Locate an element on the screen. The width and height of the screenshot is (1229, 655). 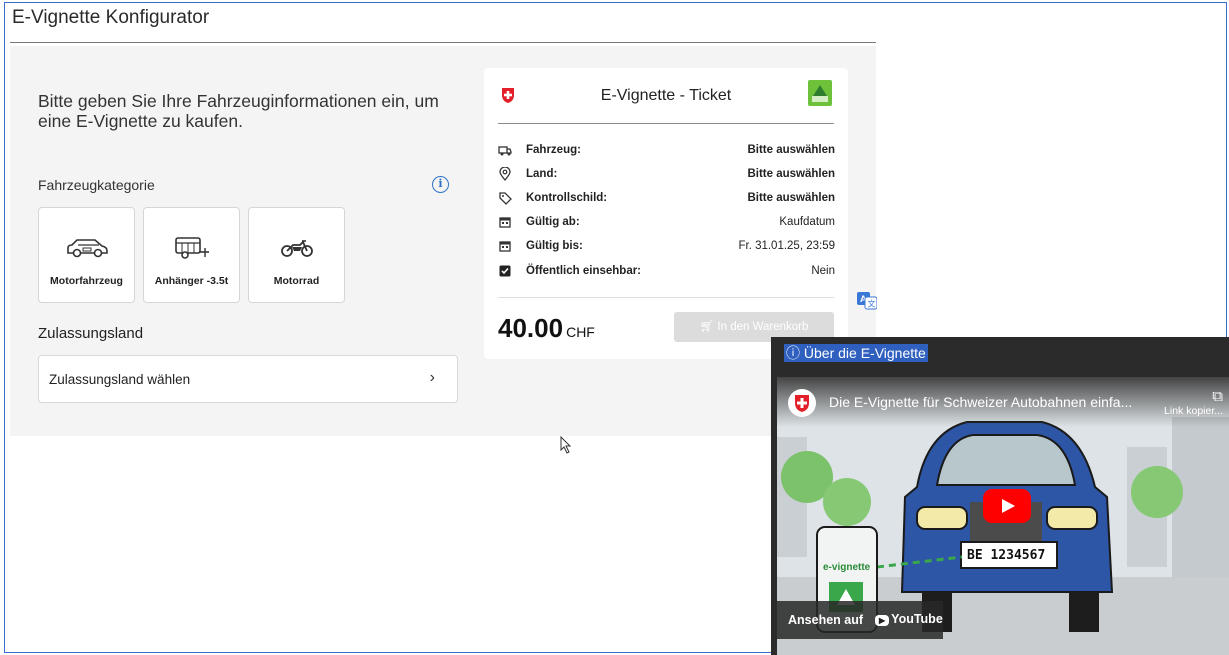
category-card-motorfahrzeug: Motorfahrzeug is located at coordinates (86, 255).